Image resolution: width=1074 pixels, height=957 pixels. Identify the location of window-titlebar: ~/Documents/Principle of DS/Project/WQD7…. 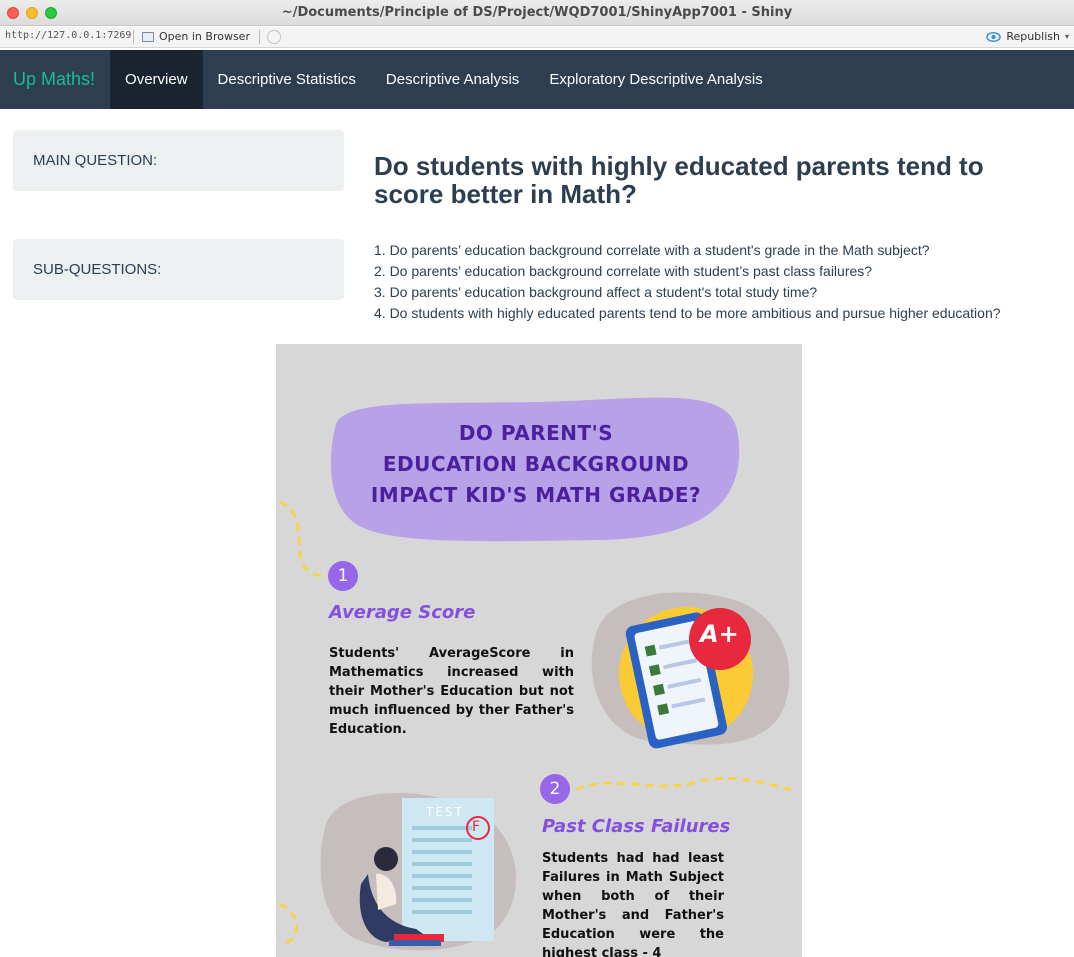
(537, 13).